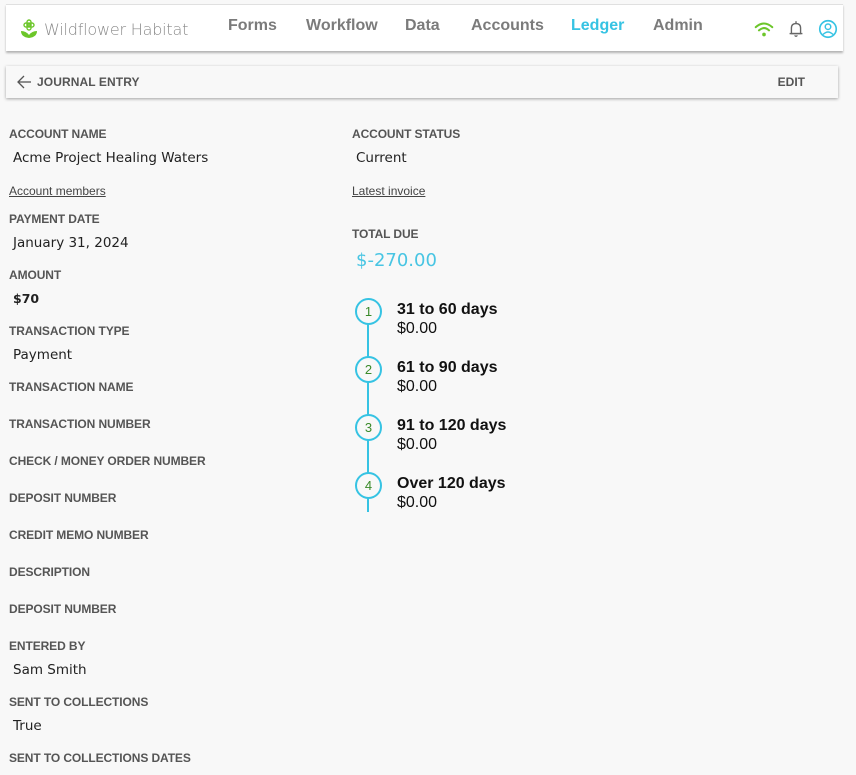  I want to click on account-members-link: Account members, so click(57, 191).